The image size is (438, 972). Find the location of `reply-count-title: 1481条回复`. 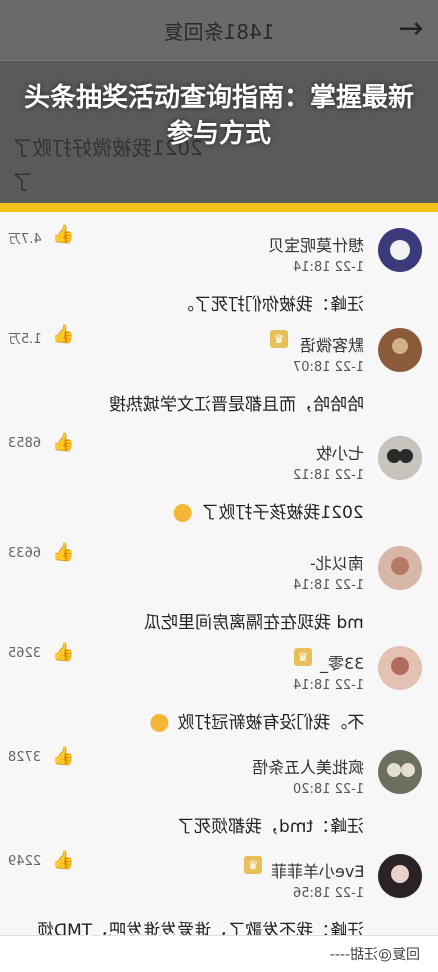

reply-count-title: 1481条回复 is located at coordinates (219, 32).